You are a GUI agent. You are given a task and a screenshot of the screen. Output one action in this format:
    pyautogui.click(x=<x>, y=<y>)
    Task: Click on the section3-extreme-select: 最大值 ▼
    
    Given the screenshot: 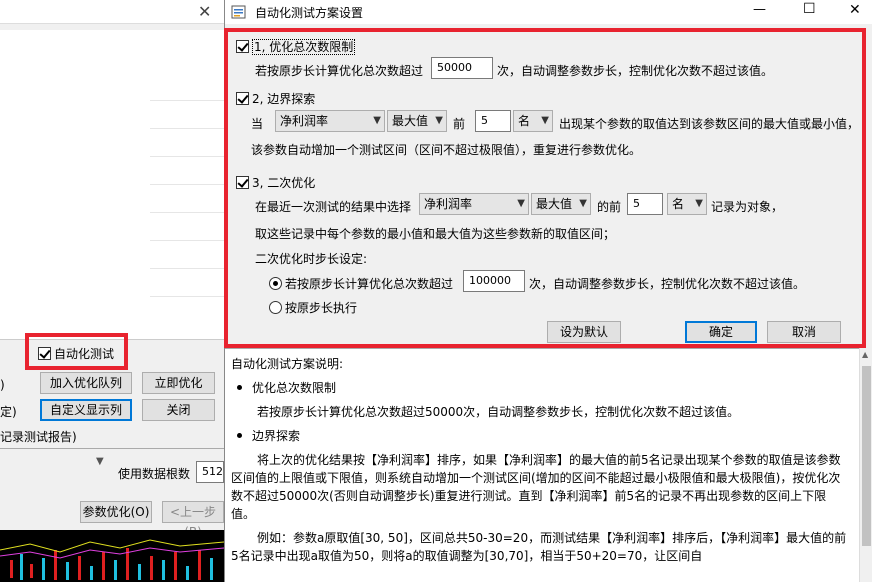 What is the action you would take?
    pyautogui.click(x=561, y=204)
    